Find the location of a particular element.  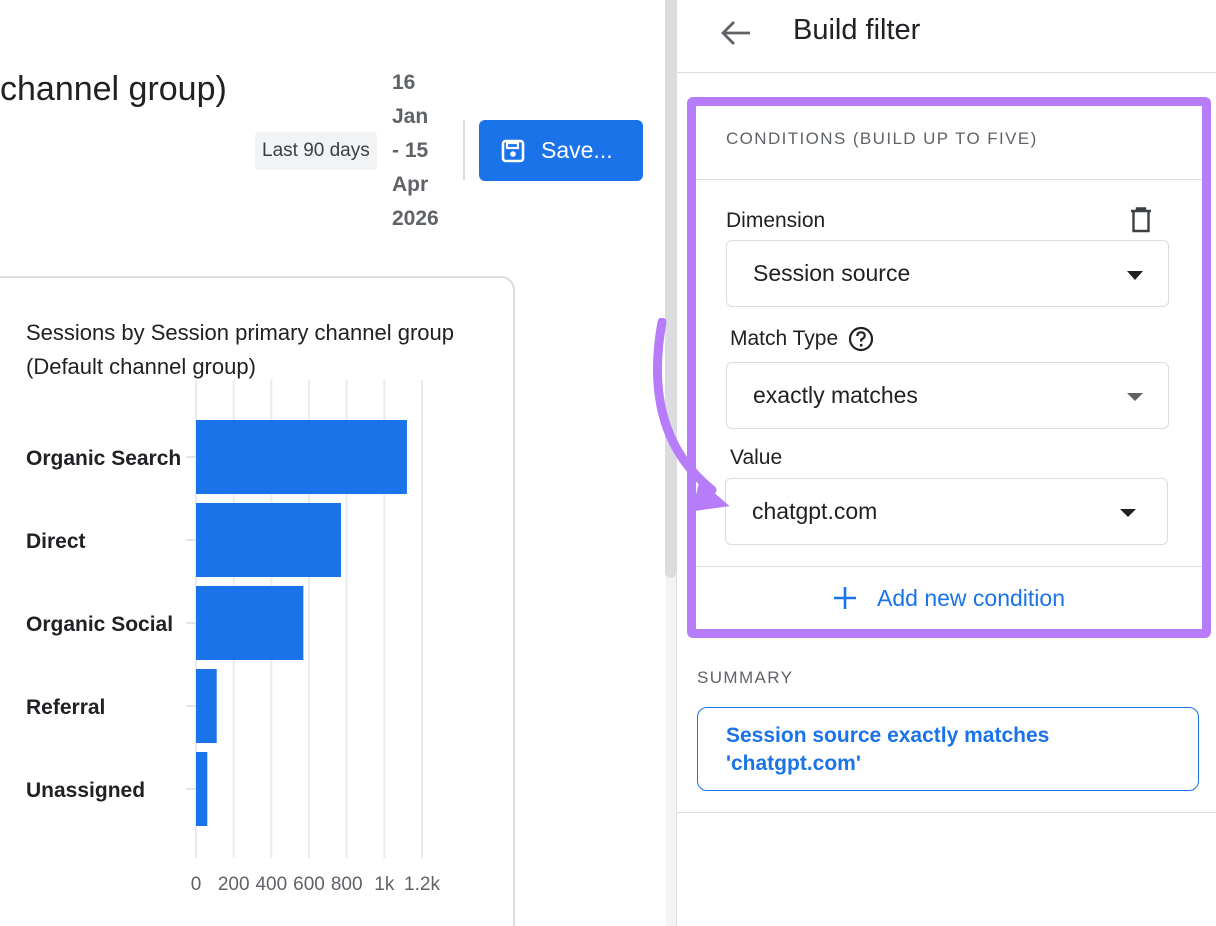

date-range-line: - 15 is located at coordinates (410, 150).